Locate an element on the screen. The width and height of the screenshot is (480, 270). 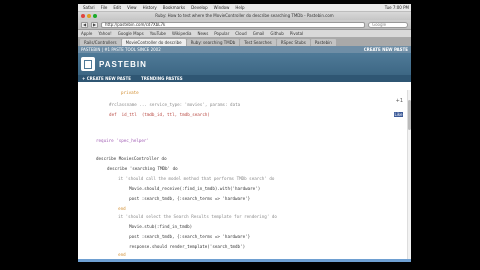
bookmark-item: News is located at coordinates (202, 33).